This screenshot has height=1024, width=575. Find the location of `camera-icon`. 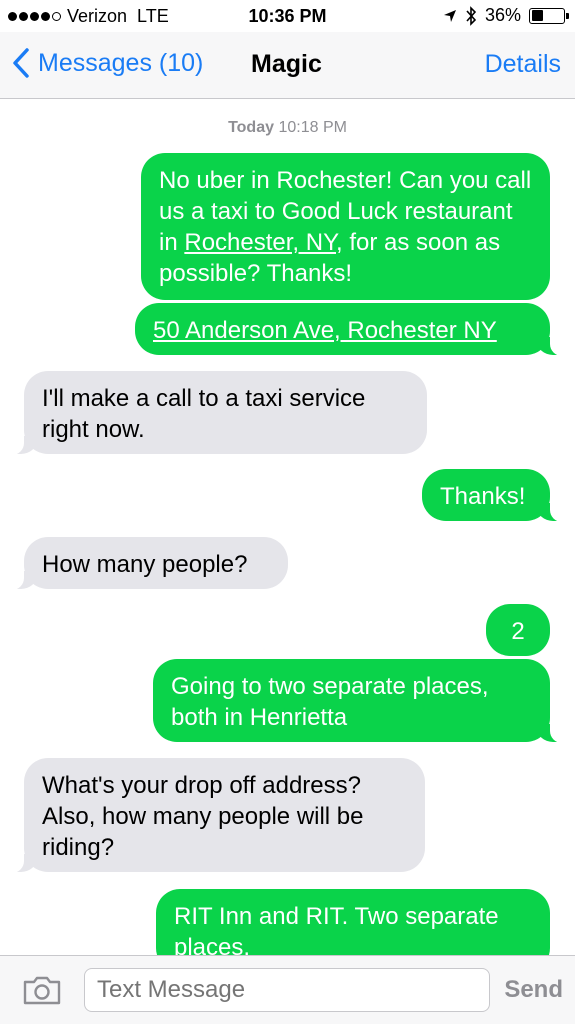

camera-icon is located at coordinates (42, 990).